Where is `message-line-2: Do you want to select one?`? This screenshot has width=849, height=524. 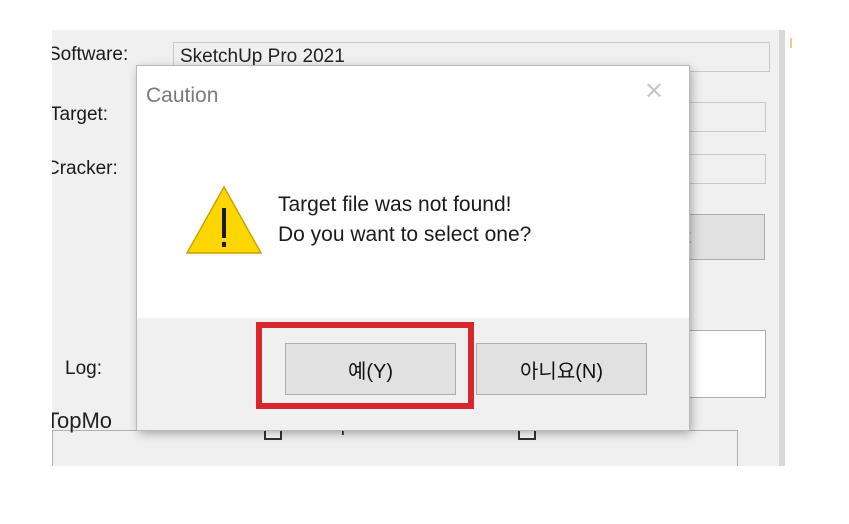
message-line-2: Do you want to select one? is located at coordinates (405, 234).